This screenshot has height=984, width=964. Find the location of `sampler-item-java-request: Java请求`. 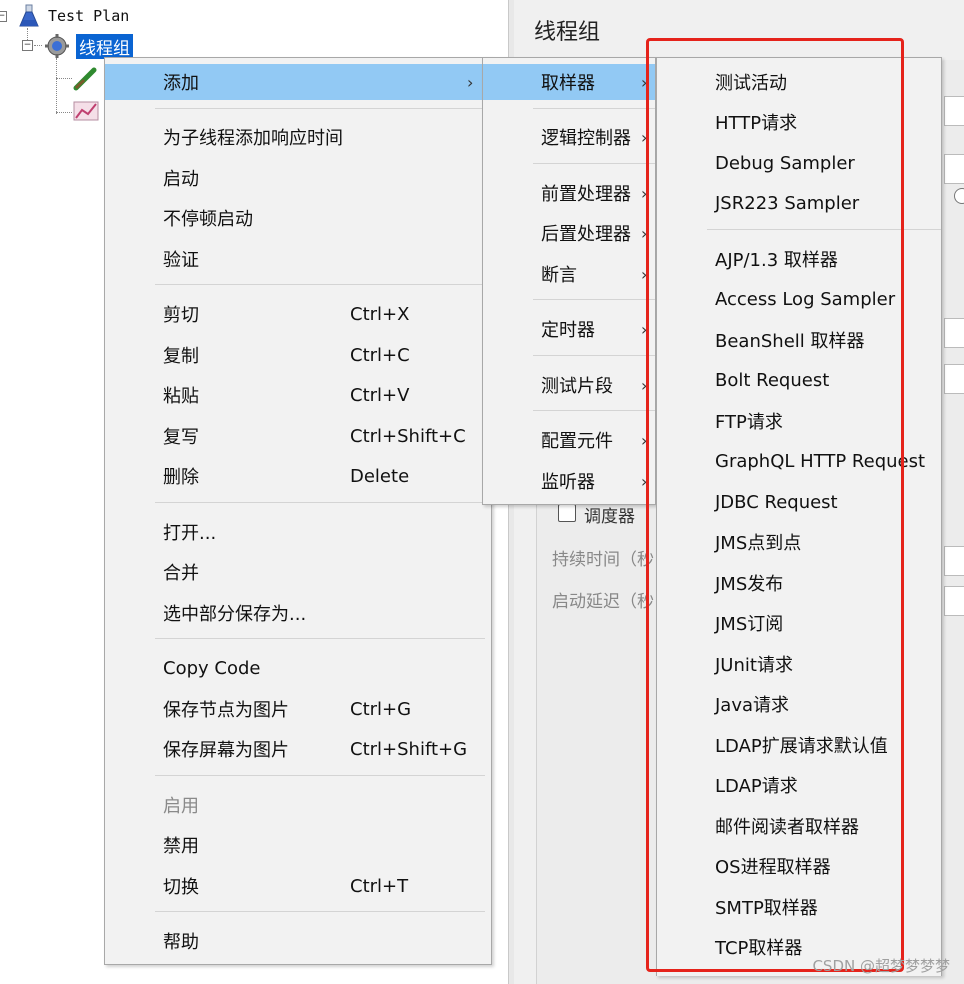

sampler-item-java-request: Java请求 is located at coordinates (799, 704).